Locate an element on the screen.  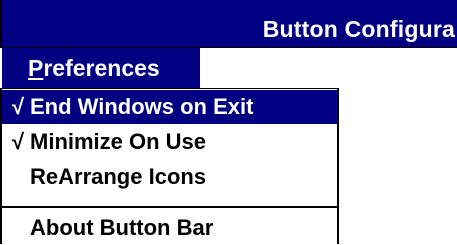
menu-item-minimize-on-use: √ Minimize On Use is located at coordinates (169, 142).